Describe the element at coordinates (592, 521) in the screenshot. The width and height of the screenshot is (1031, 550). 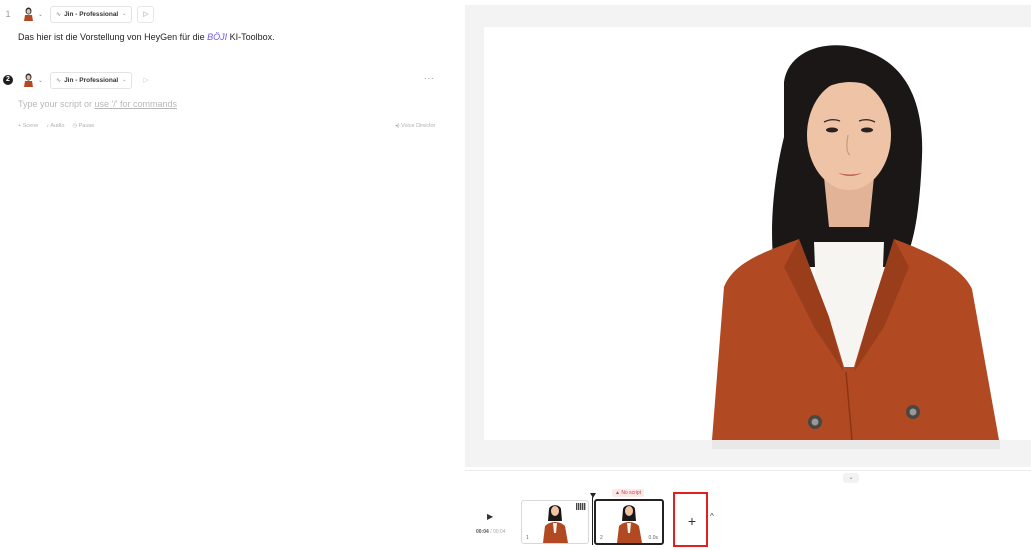
I see `playhead-line` at that location.